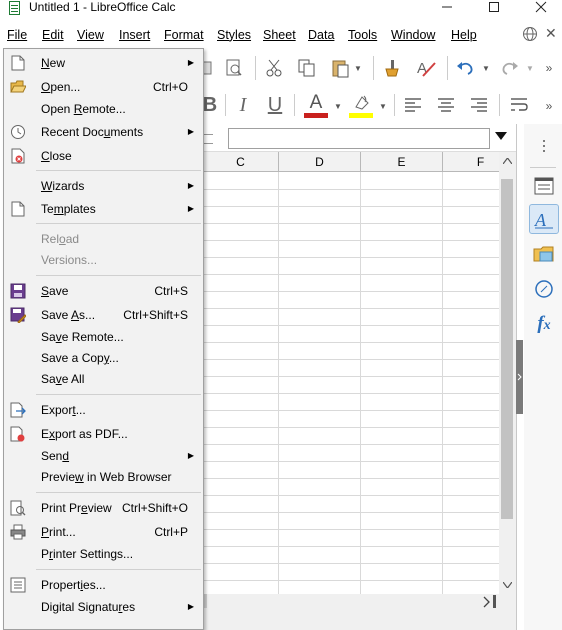 The width and height of the screenshot is (562, 630). I want to click on menu-item-save-all-label: Save All, so click(63, 379).